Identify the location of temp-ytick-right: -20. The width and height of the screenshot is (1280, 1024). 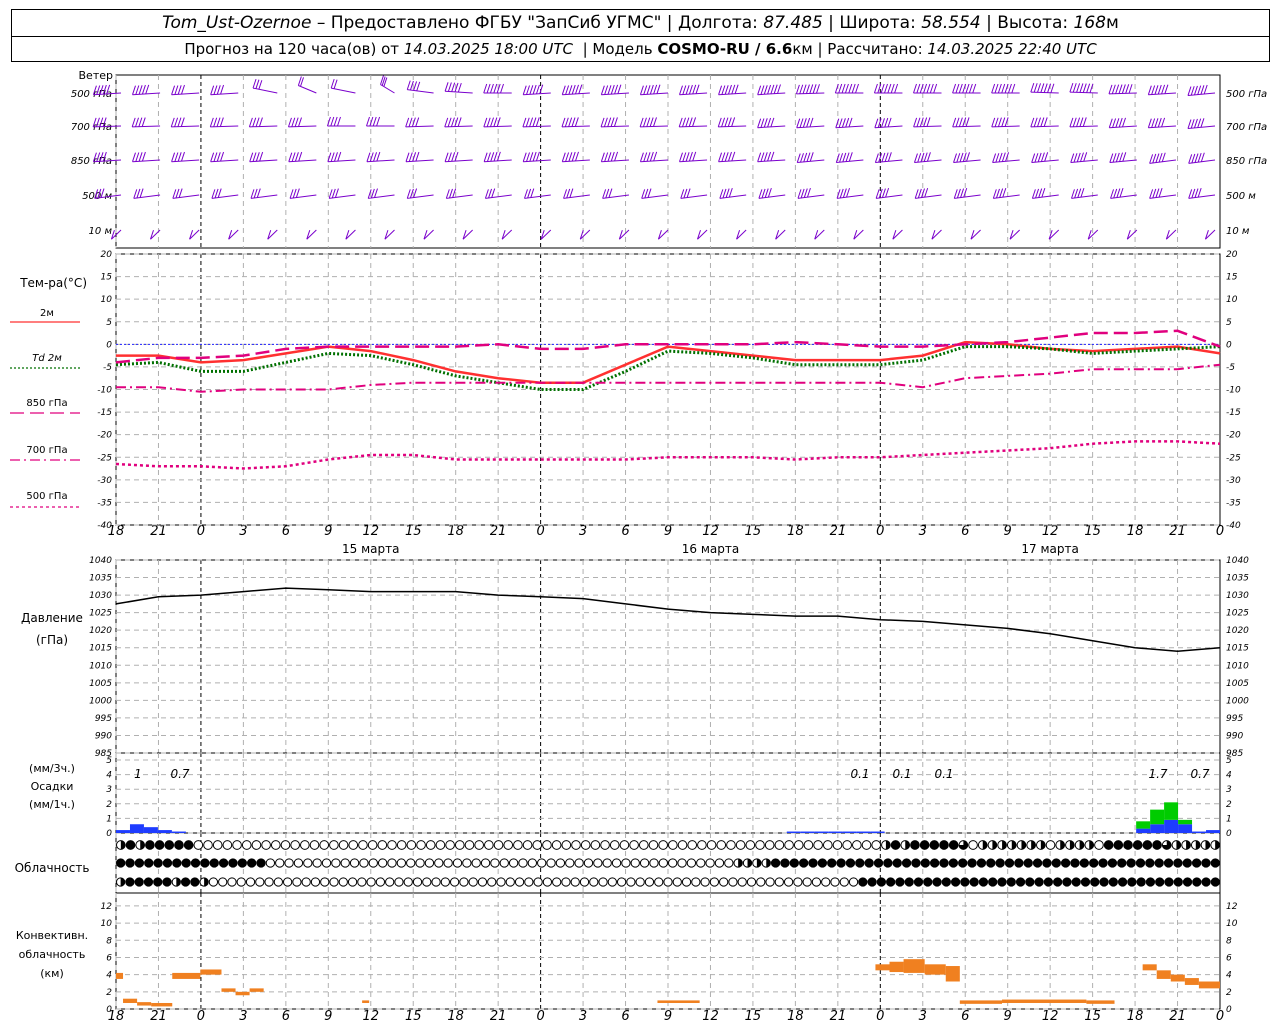
(1233, 436).